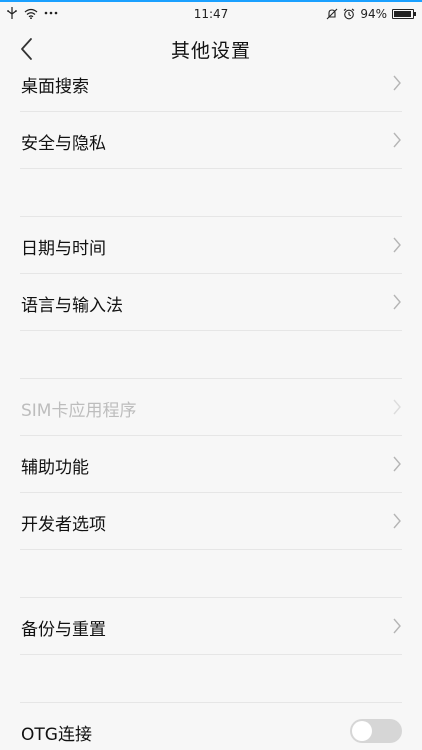 The height and width of the screenshot is (750, 422). Describe the element at coordinates (332, 14) in the screenshot. I see `mute-icon` at that location.